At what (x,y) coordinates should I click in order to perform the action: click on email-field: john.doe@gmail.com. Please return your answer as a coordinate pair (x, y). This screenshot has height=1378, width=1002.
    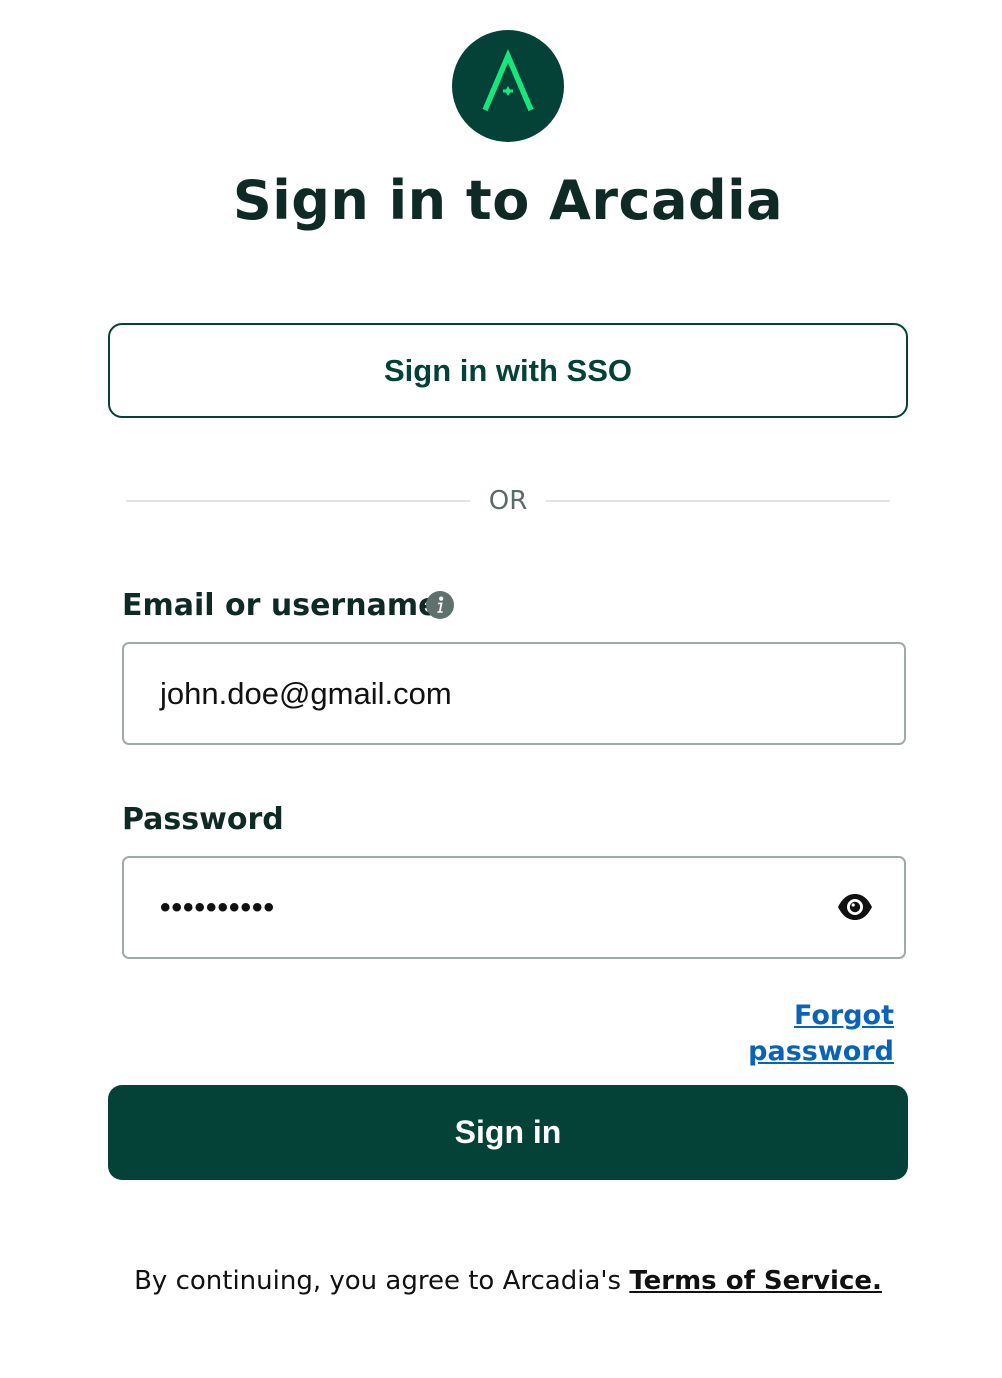
    Looking at the image, I should click on (514, 693).